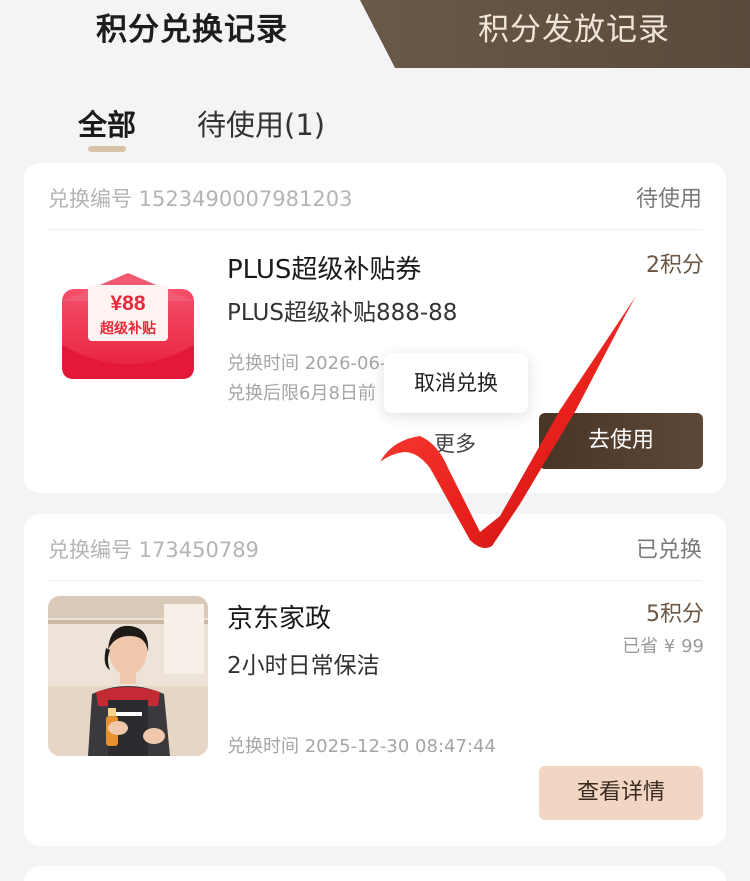 Image resolution: width=750 pixels, height=881 pixels. What do you see at coordinates (455, 443) in the screenshot?
I see `more-button: 更多` at bounding box center [455, 443].